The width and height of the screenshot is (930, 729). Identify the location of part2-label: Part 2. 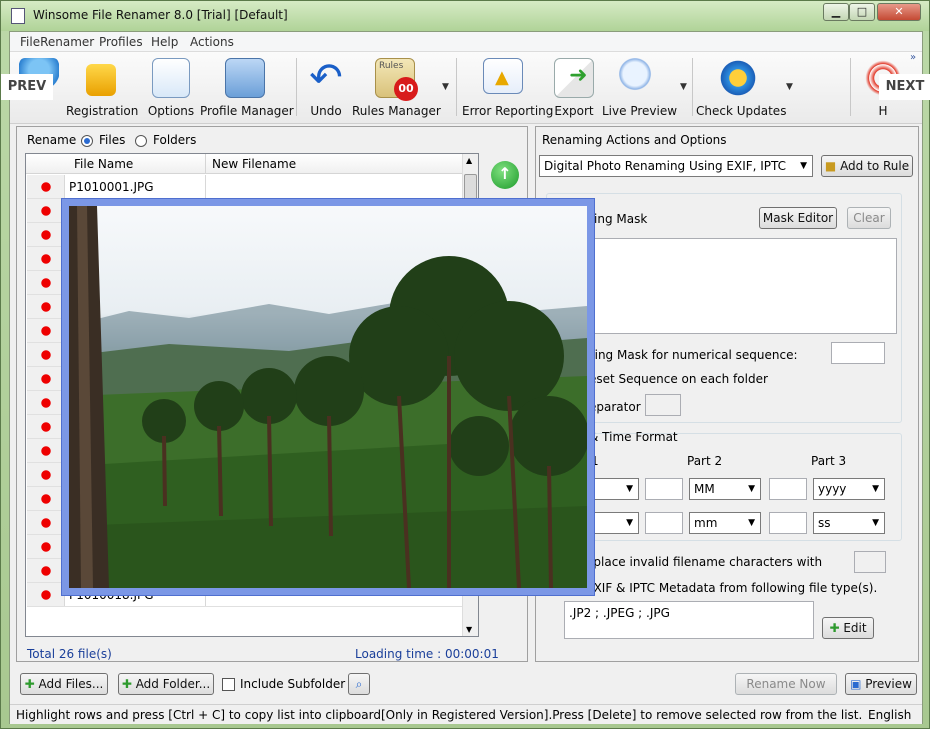
(705, 461).